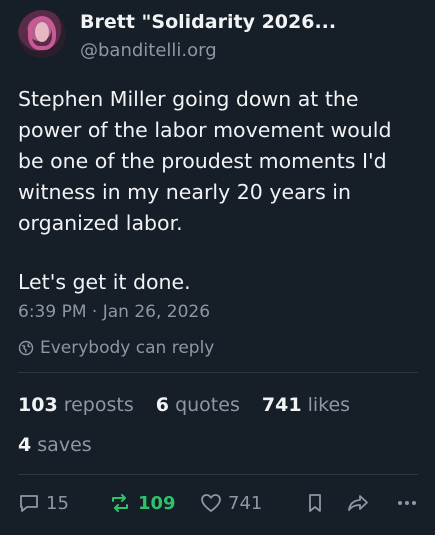 The height and width of the screenshot is (535, 435). I want to click on globe-icon, so click(26, 348).